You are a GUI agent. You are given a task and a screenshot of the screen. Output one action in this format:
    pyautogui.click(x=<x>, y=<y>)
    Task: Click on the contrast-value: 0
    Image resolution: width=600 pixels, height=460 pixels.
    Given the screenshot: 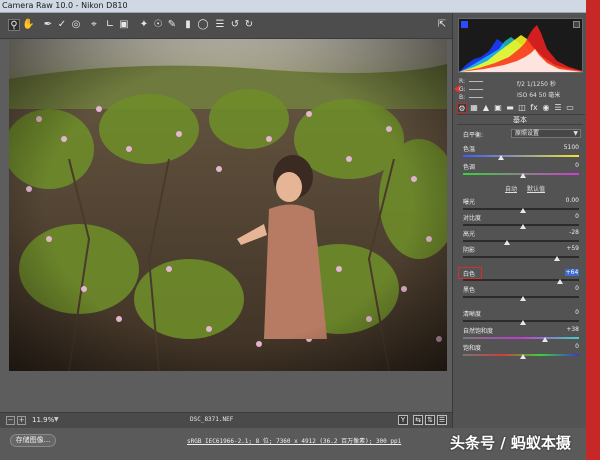 What is the action you would take?
    pyautogui.click(x=559, y=216)
    